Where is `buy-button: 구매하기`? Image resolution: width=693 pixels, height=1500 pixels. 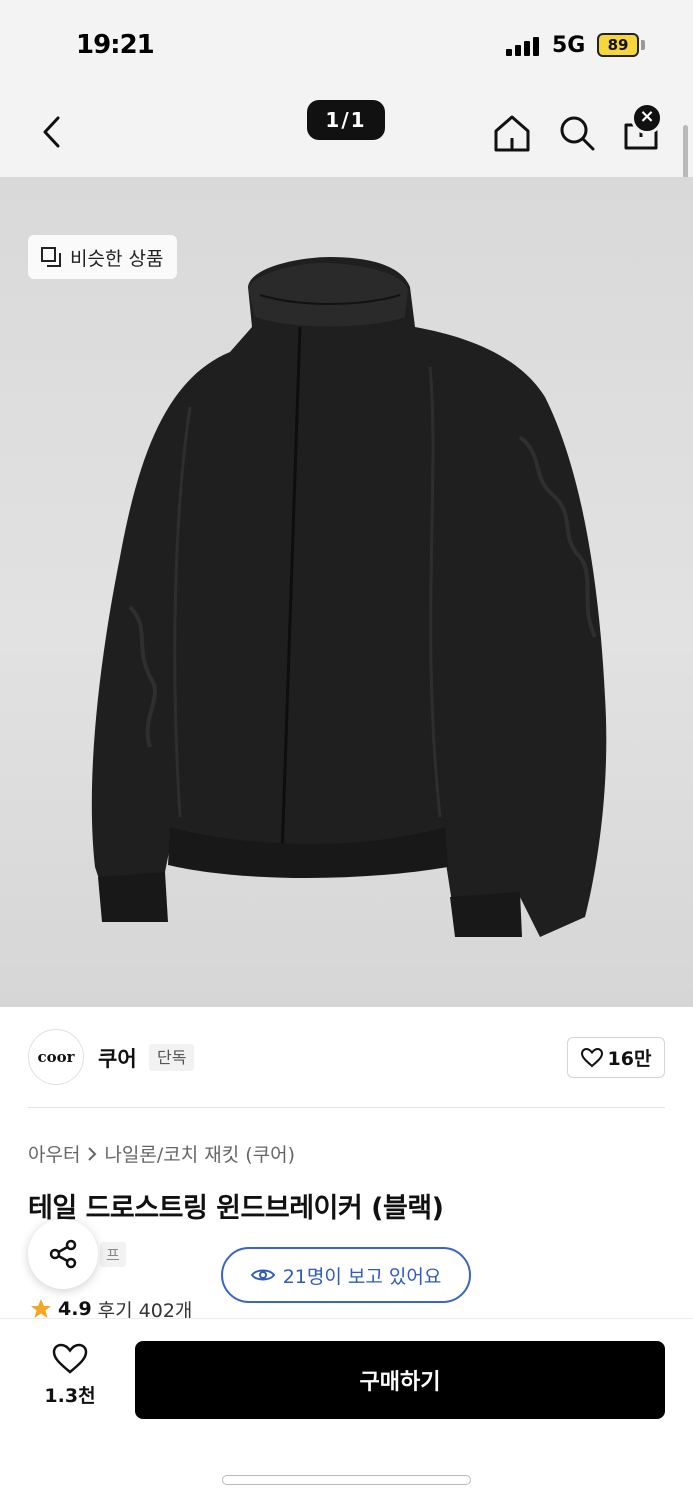
buy-button: 구매하기 is located at coordinates (400, 1380).